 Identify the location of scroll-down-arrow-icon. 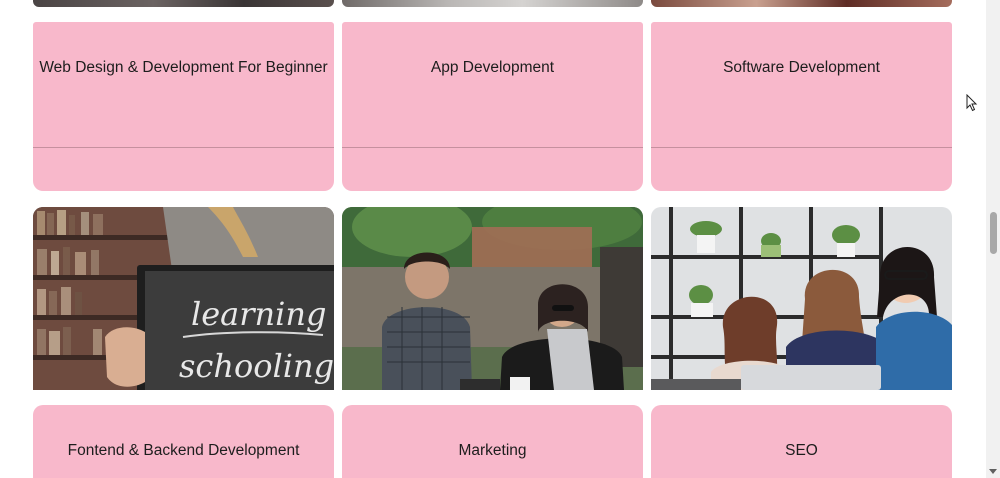
(993, 471).